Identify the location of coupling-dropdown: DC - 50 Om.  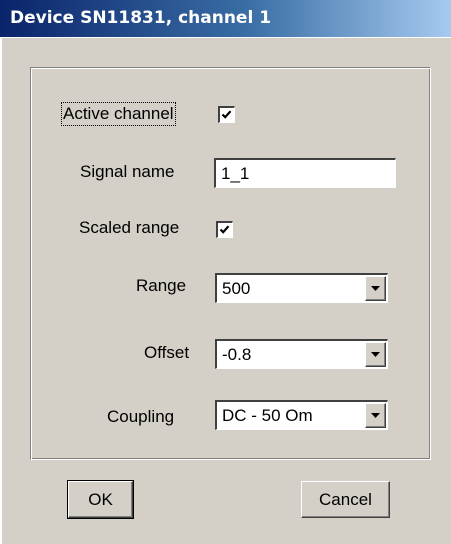
(301, 415).